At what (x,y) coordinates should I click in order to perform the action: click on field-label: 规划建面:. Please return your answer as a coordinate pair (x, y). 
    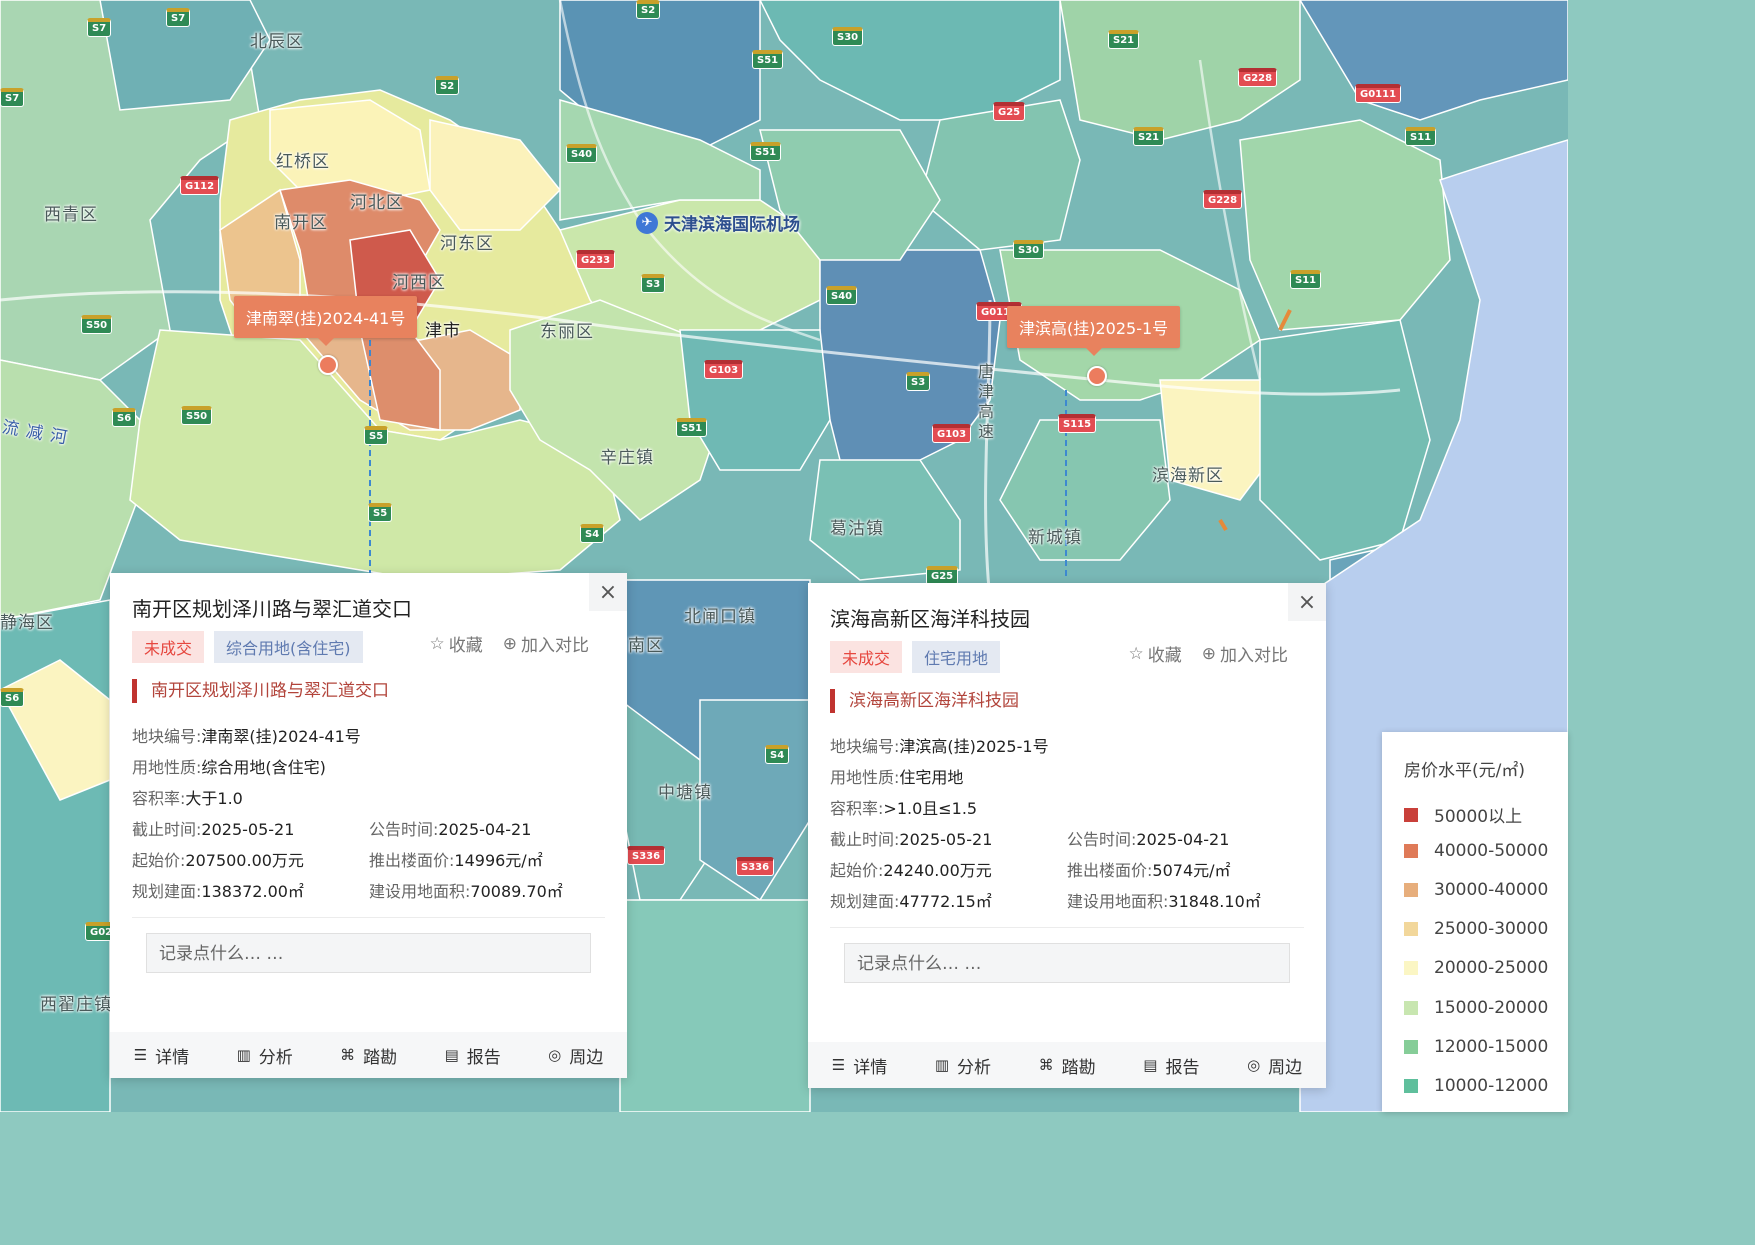
    Looking at the image, I should click on (865, 901).